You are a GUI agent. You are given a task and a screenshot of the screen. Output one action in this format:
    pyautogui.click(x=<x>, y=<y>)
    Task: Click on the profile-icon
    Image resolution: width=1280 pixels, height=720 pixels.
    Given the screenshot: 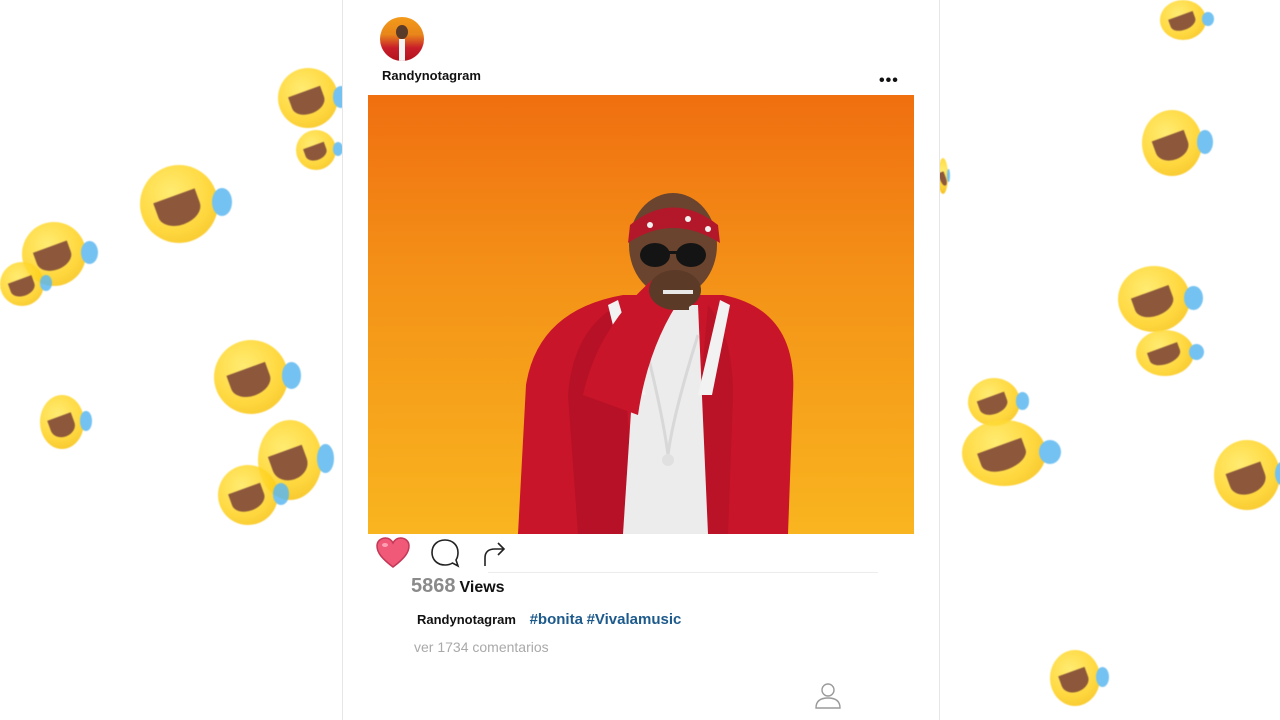 What is the action you would take?
    pyautogui.click(x=828, y=696)
    